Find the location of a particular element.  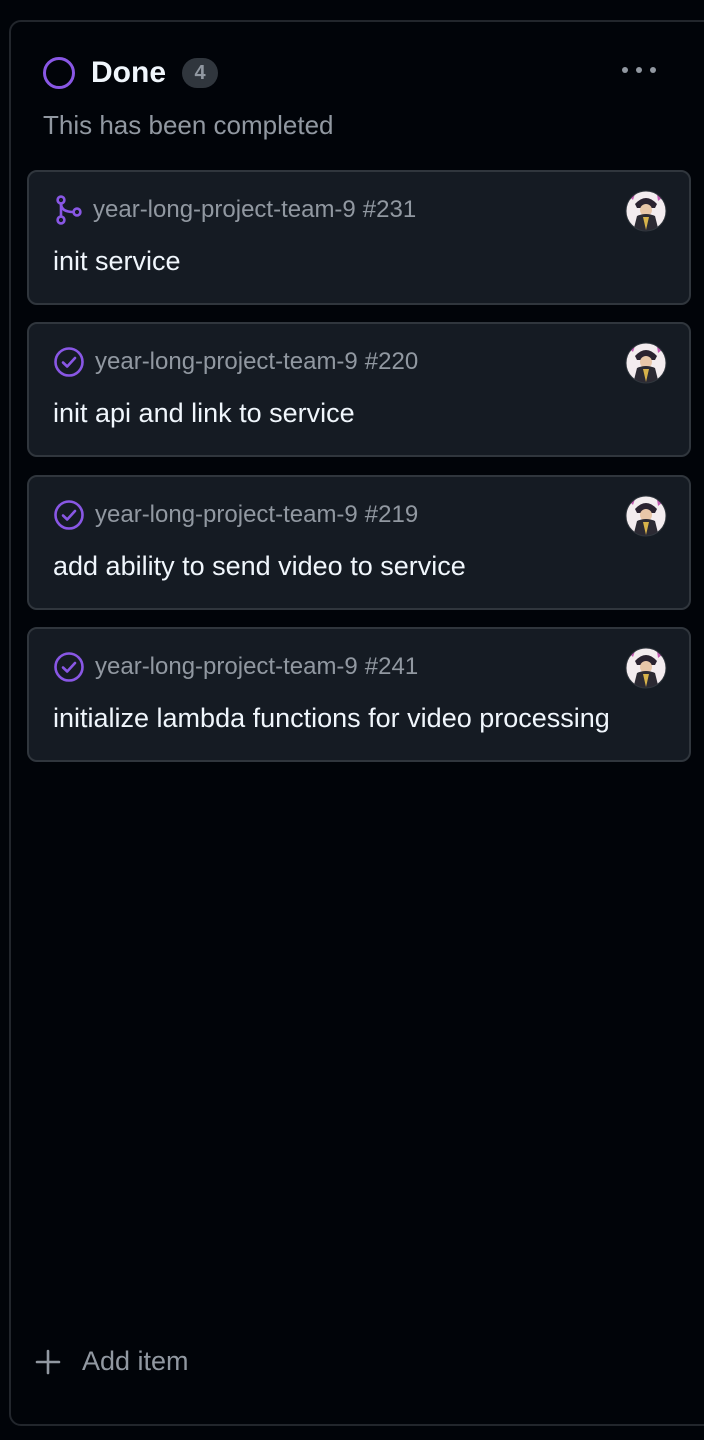

card-number: #231 is located at coordinates (389, 210).